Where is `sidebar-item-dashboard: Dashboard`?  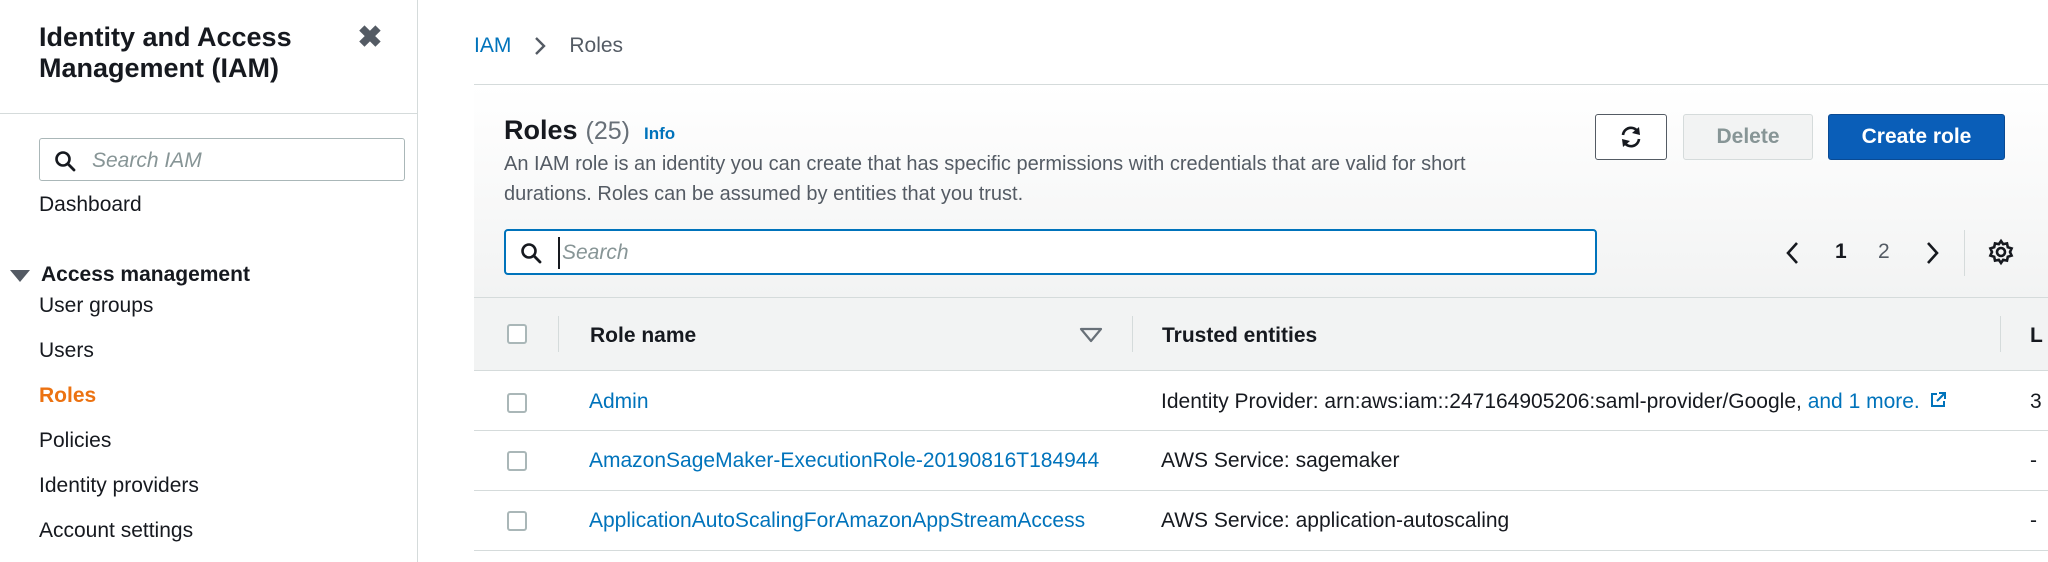 sidebar-item-dashboard: Dashboard is located at coordinates (90, 205).